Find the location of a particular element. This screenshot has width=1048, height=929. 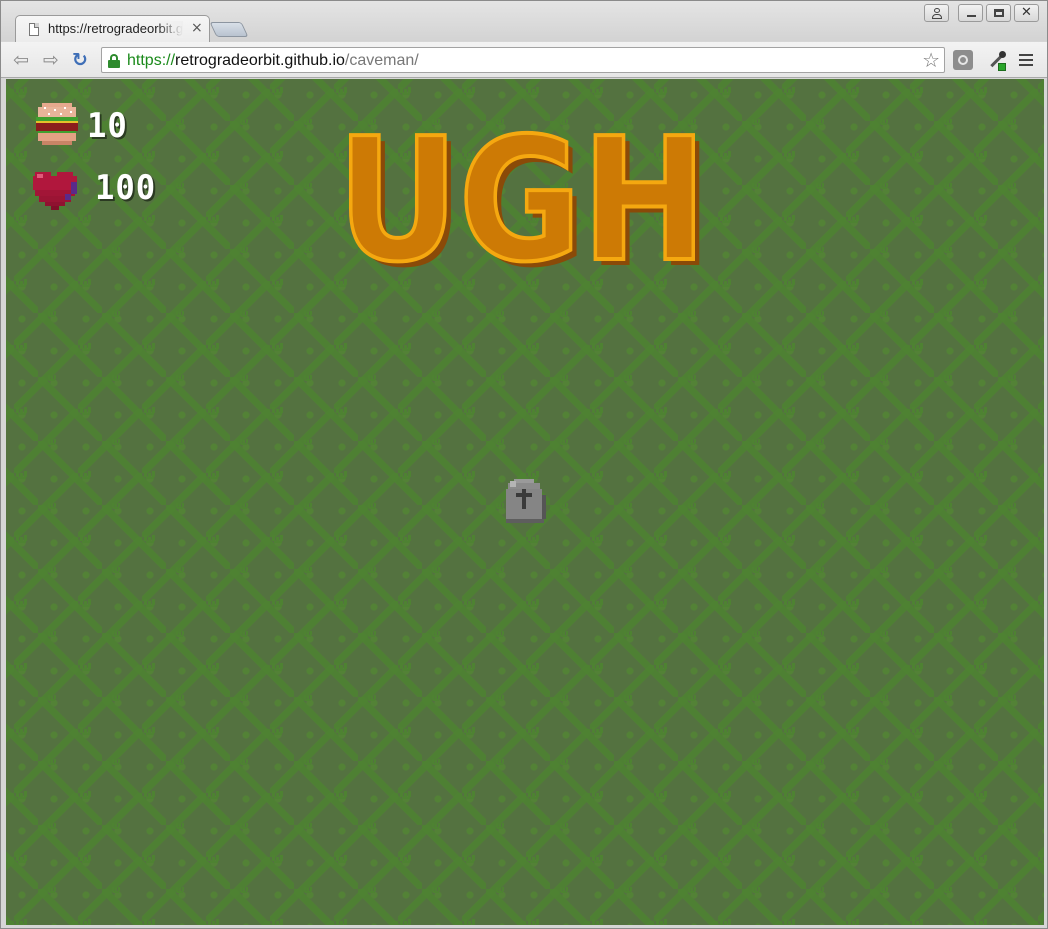

lock-icon is located at coordinates (114, 61).